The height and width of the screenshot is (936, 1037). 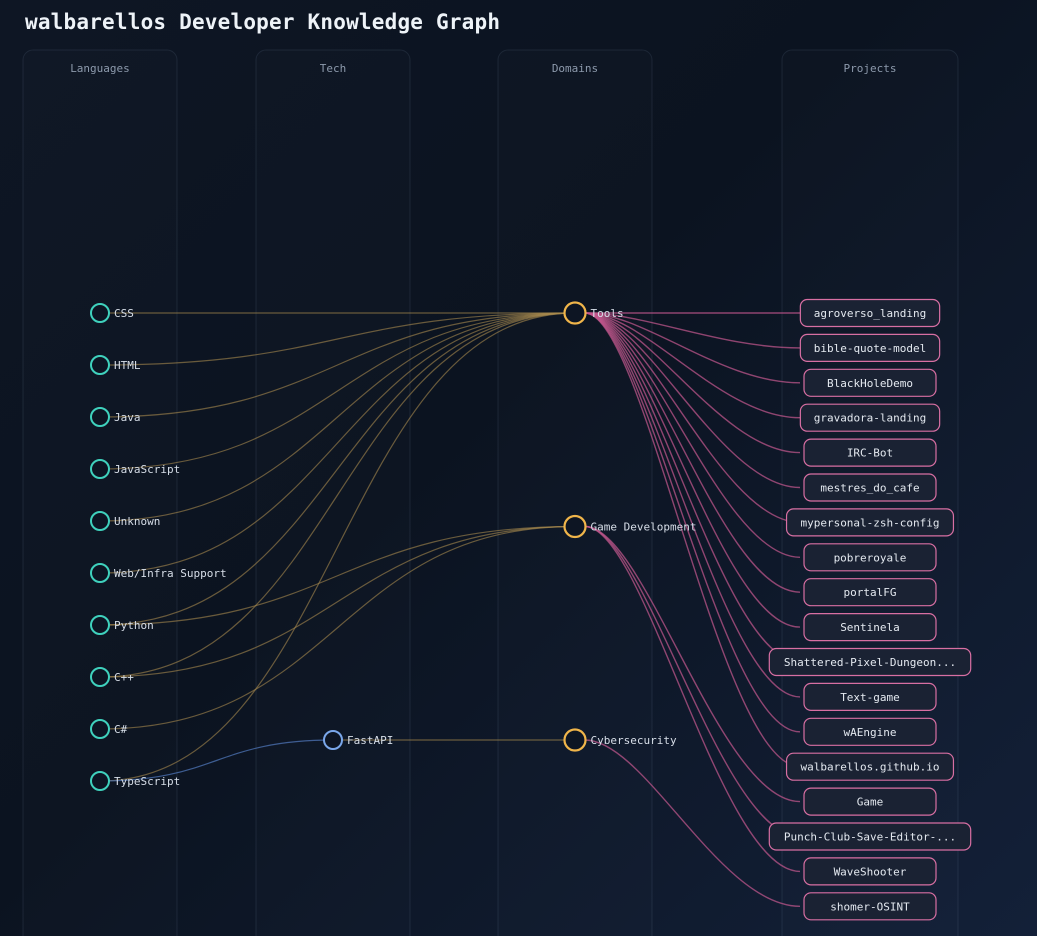 I want to click on project-node-label: shomer-OSINT, so click(x=870, y=906).